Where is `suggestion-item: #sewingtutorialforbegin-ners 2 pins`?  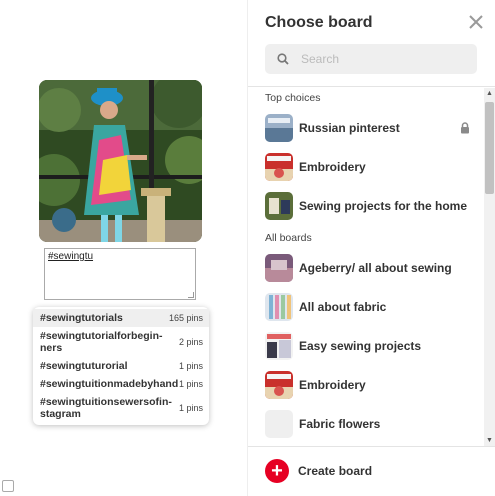
suggestion-item: #sewingtutorialforbegin-ners 2 pins is located at coordinates (121, 342).